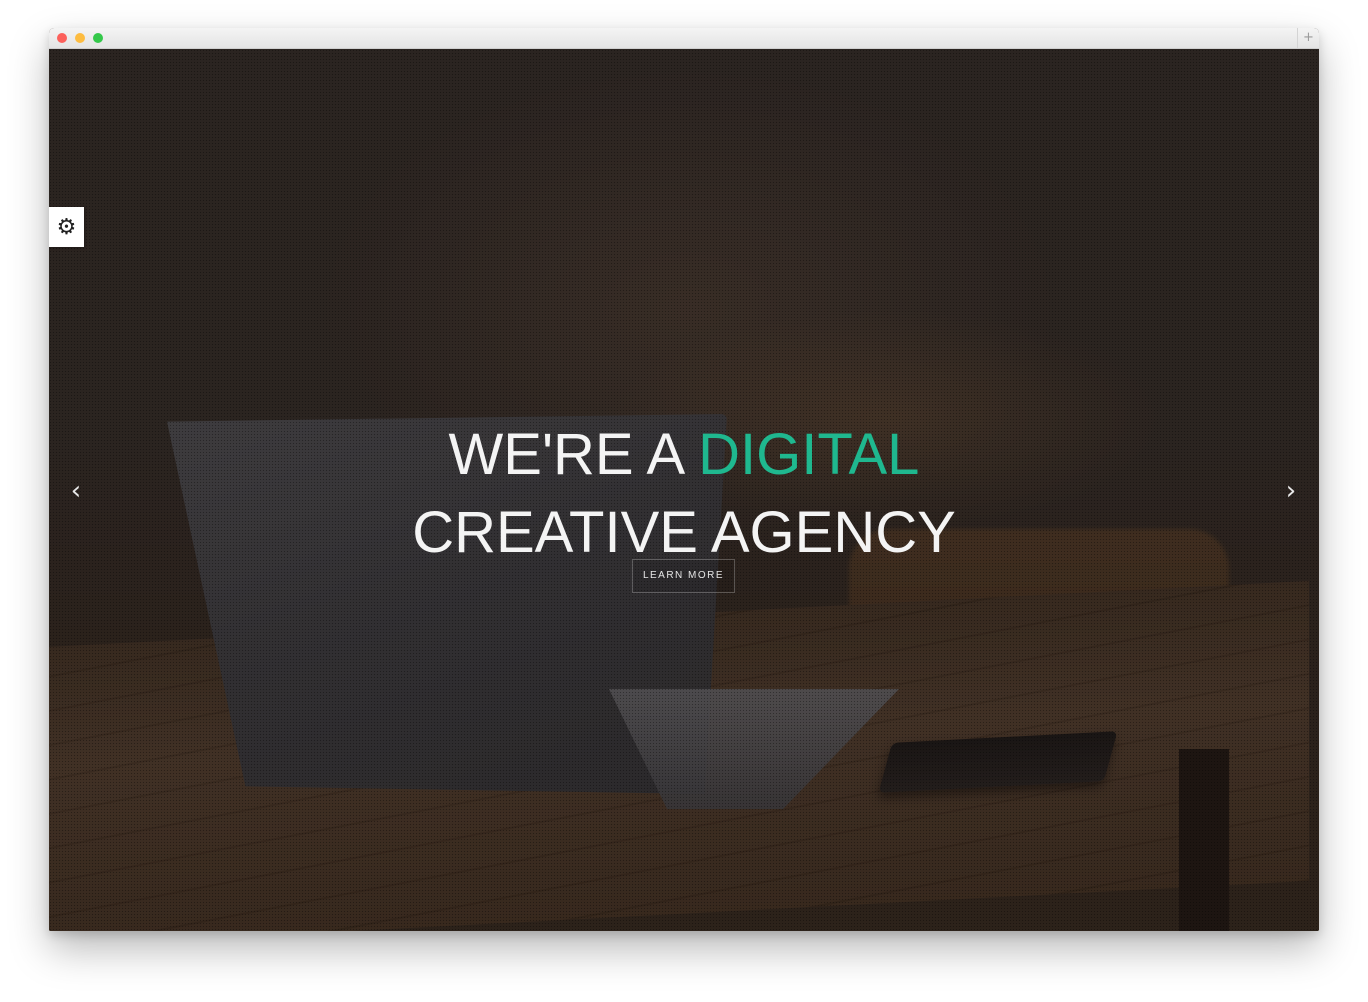 The height and width of the screenshot is (1002, 1368). I want to click on hero-headline: WE'RE A DIGITAL CREATIVE AGENCY, so click(684, 494).